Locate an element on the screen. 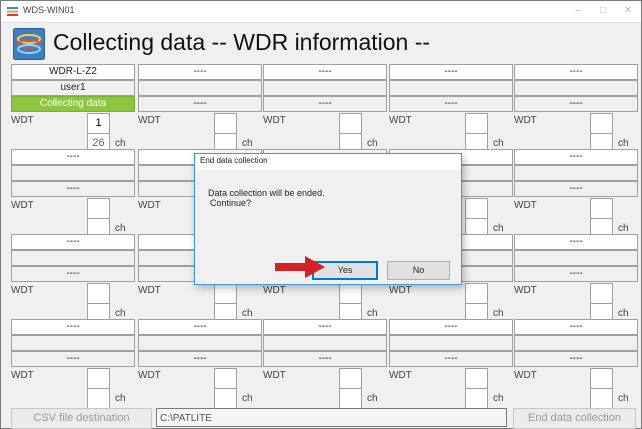  end-data-collection-button: End data collection is located at coordinates (574, 418).